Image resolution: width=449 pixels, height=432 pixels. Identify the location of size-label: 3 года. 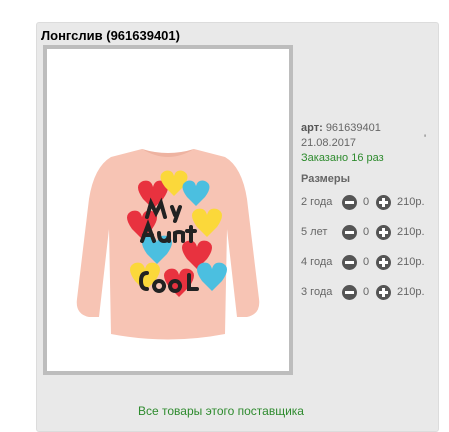
(317, 292).